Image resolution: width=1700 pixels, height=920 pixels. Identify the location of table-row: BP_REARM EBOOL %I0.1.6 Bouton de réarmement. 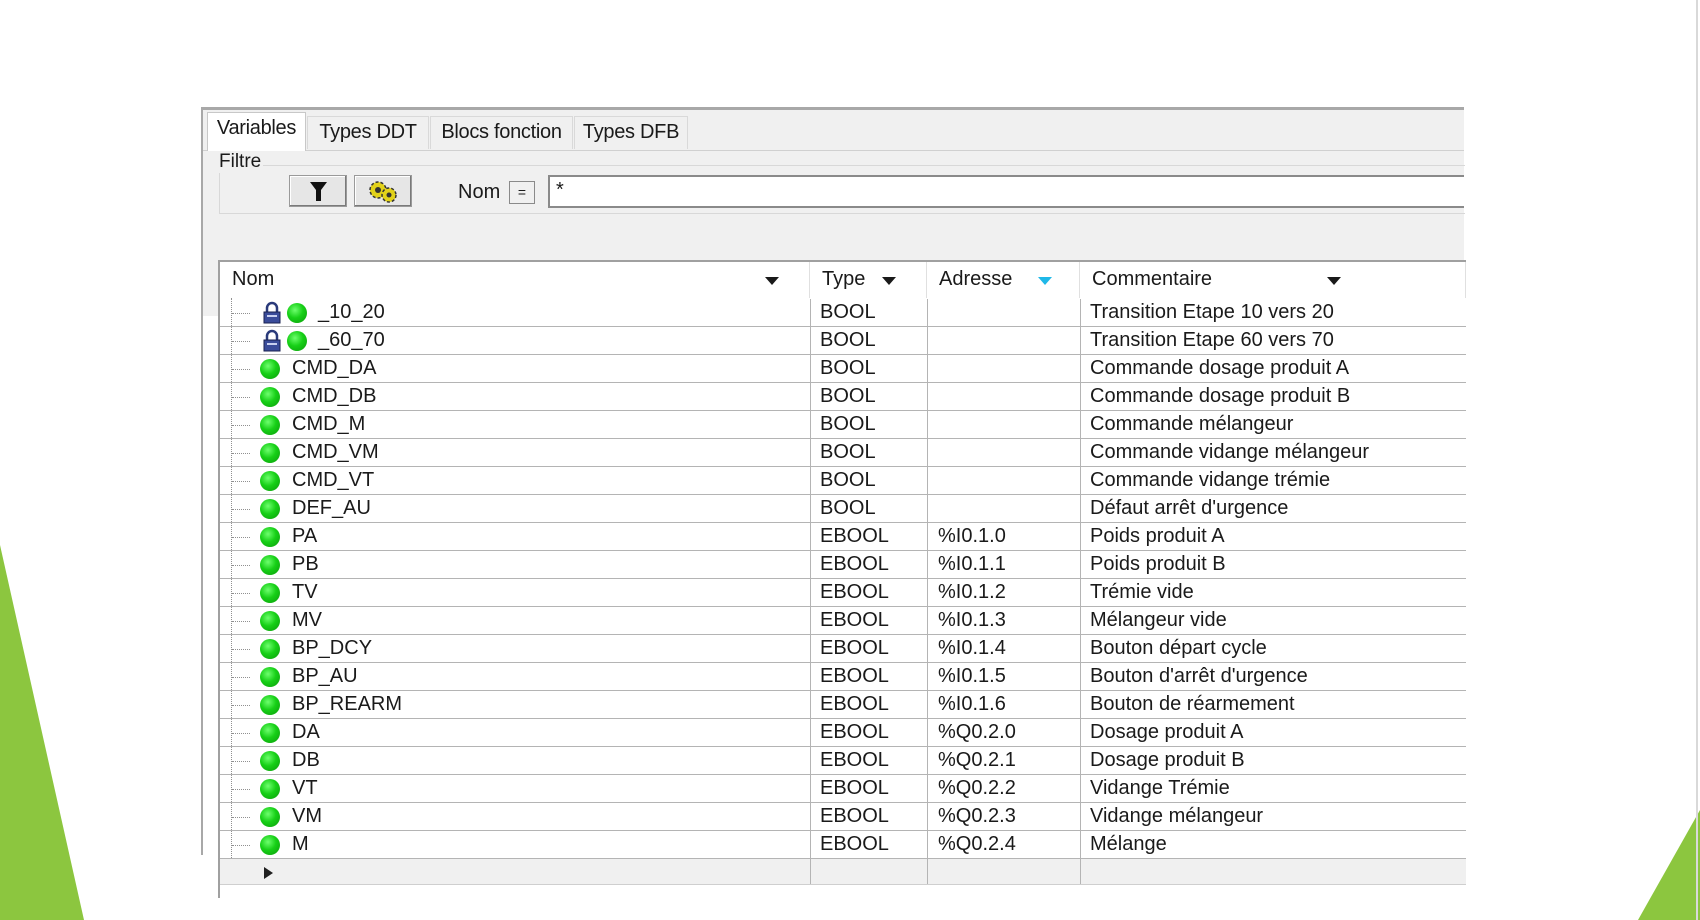
(843, 705).